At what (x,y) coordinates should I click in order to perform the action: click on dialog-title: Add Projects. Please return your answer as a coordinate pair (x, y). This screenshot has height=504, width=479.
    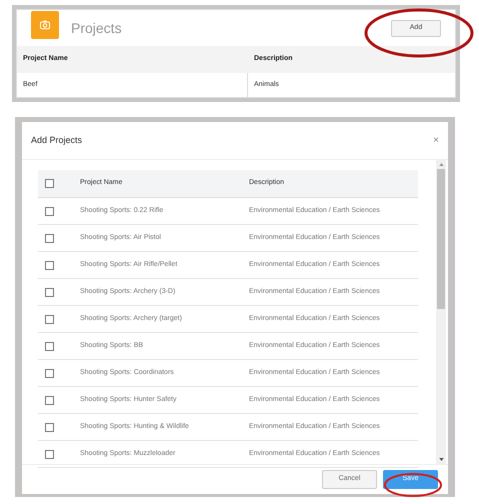
    Looking at the image, I should click on (56, 140).